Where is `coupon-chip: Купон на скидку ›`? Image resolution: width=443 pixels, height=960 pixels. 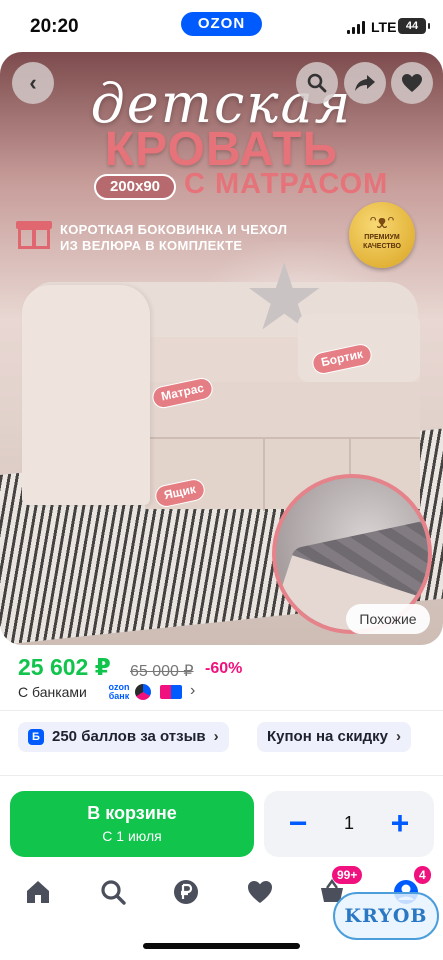
coupon-chip: Купон на скидку › is located at coordinates (334, 737).